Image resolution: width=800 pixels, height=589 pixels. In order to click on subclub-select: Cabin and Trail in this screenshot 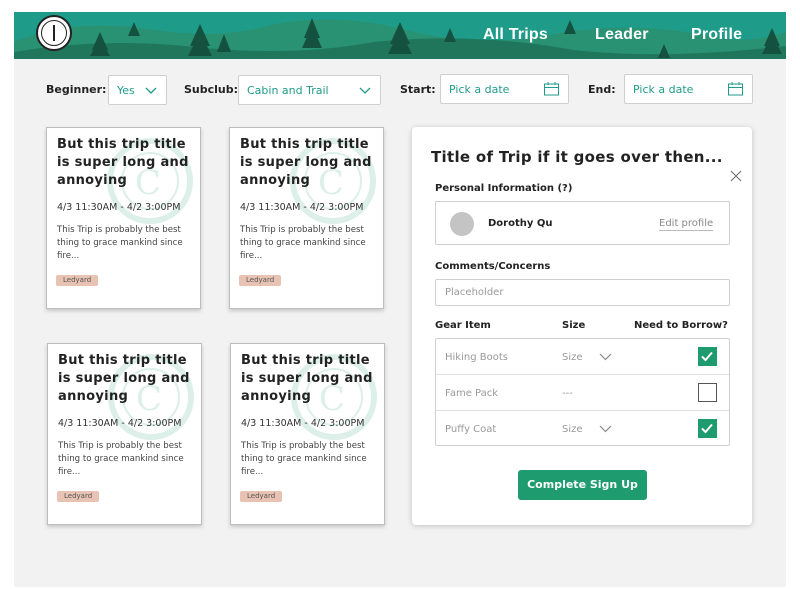, I will do `click(309, 90)`.